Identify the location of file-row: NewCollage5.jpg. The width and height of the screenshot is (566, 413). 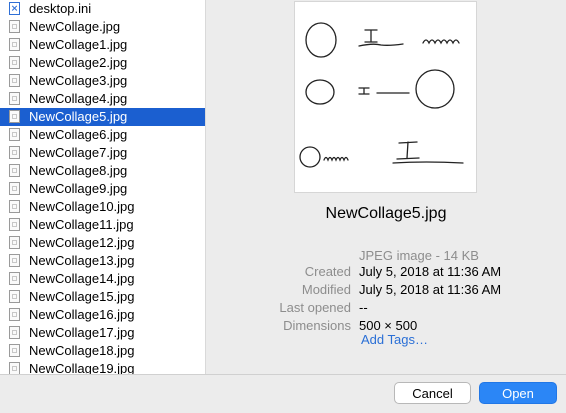
(102, 117).